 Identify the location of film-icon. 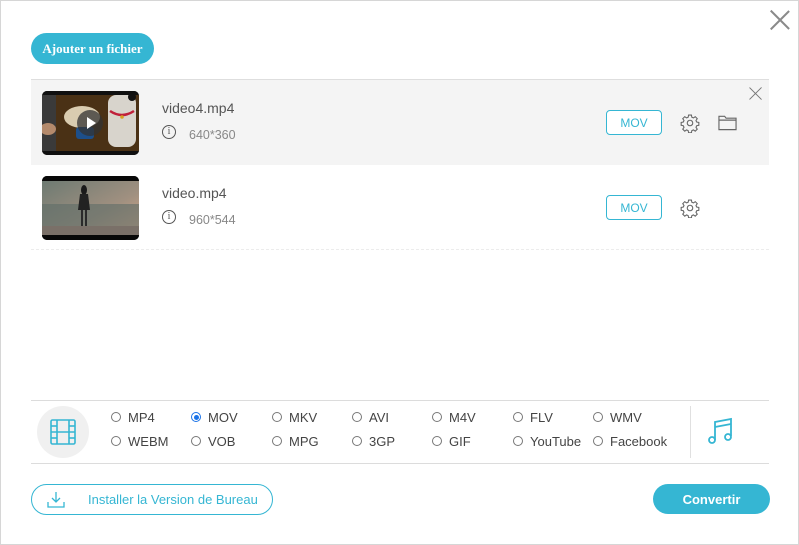
(63, 432).